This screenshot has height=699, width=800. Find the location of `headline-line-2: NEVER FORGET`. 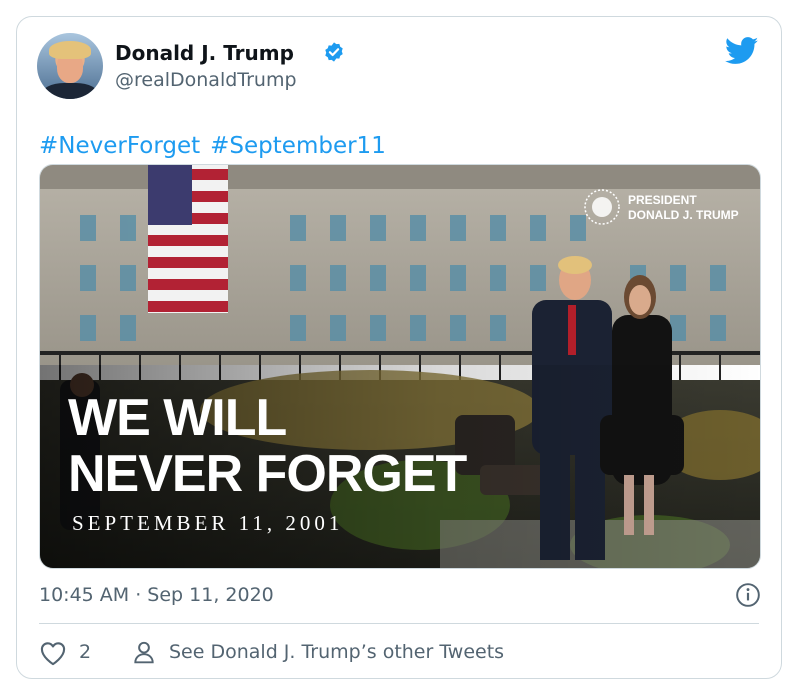

headline-line-2: NEVER FORGET is located at coordinates (267, 474).